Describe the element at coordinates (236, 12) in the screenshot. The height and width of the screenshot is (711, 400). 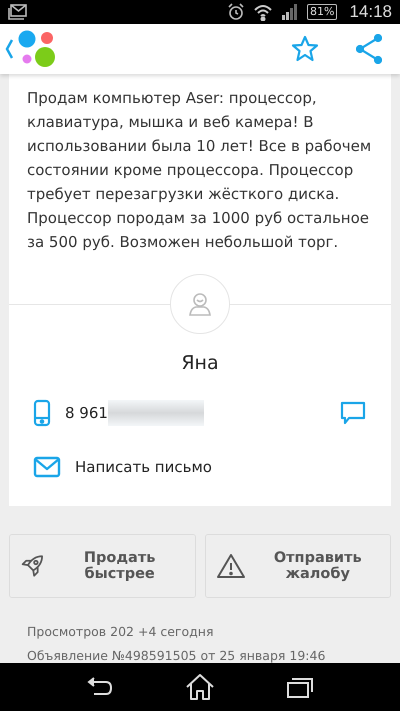
I see `alarm-icon` at that location.